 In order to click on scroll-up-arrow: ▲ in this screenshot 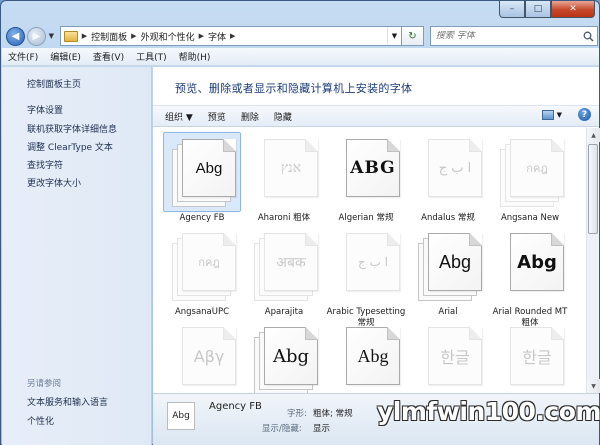, I will do `click(593, 135)`.